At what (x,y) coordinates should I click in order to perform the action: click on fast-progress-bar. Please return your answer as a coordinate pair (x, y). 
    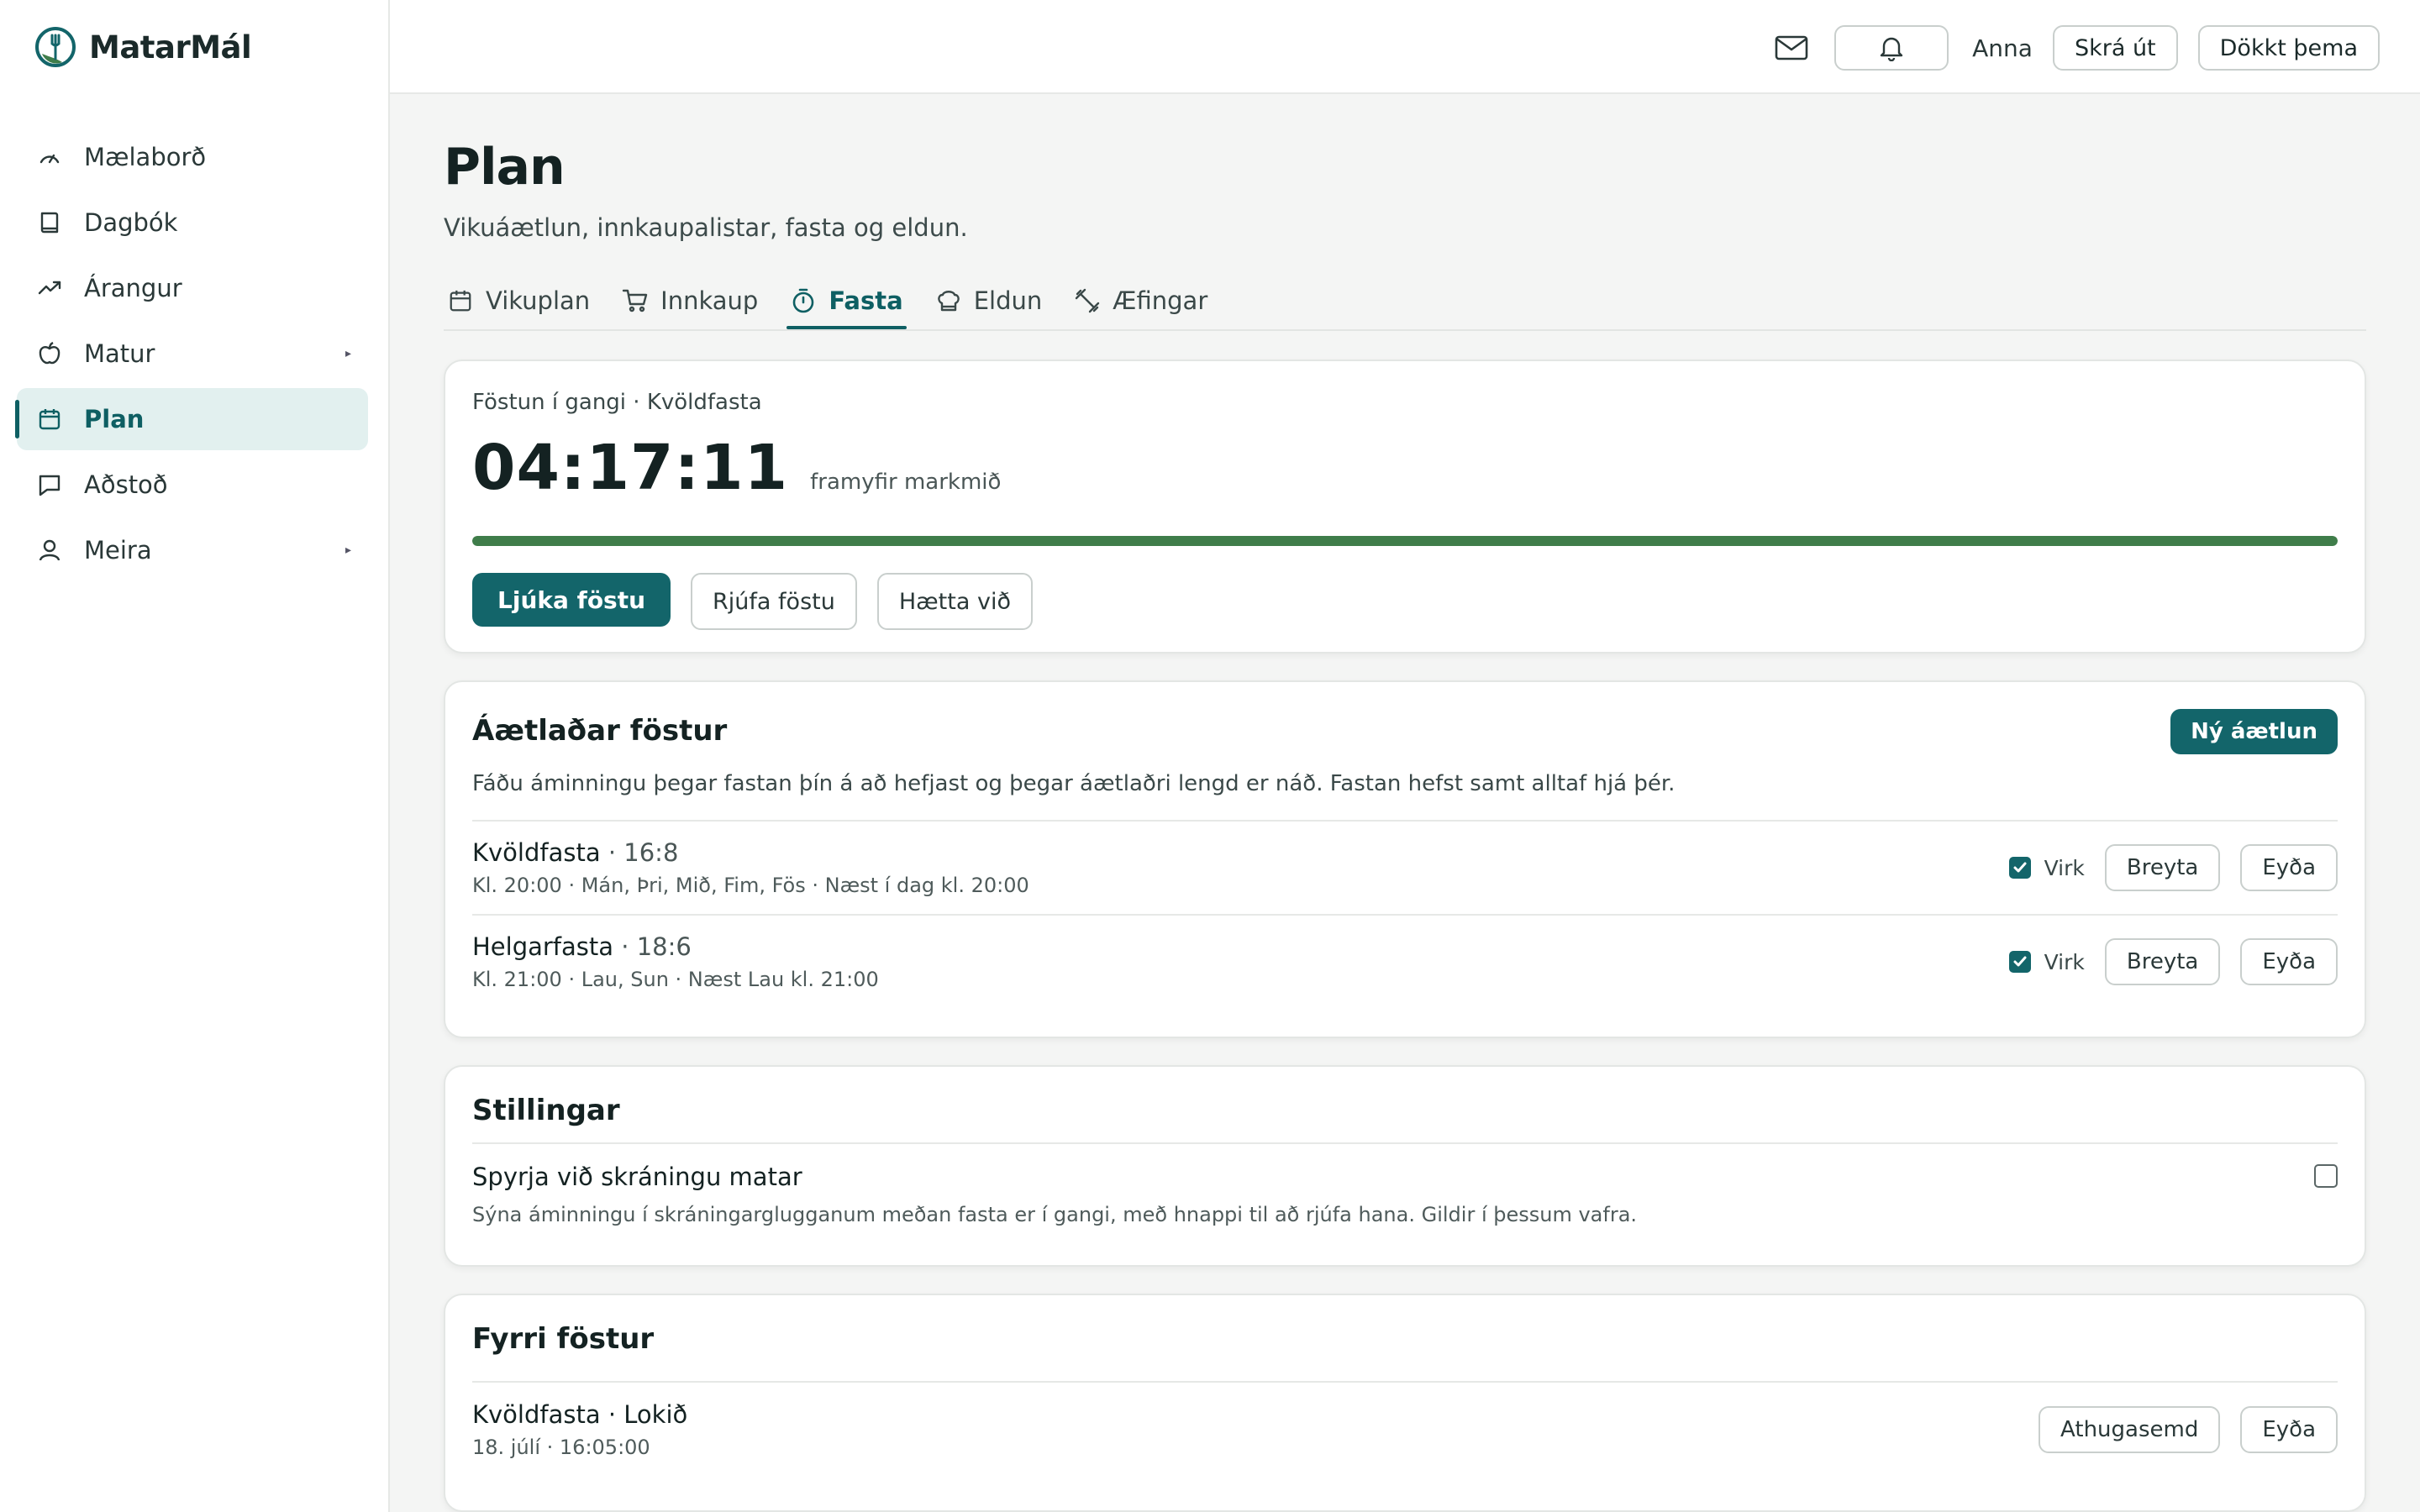
    Looking at the image, I should click on (1405, 541).